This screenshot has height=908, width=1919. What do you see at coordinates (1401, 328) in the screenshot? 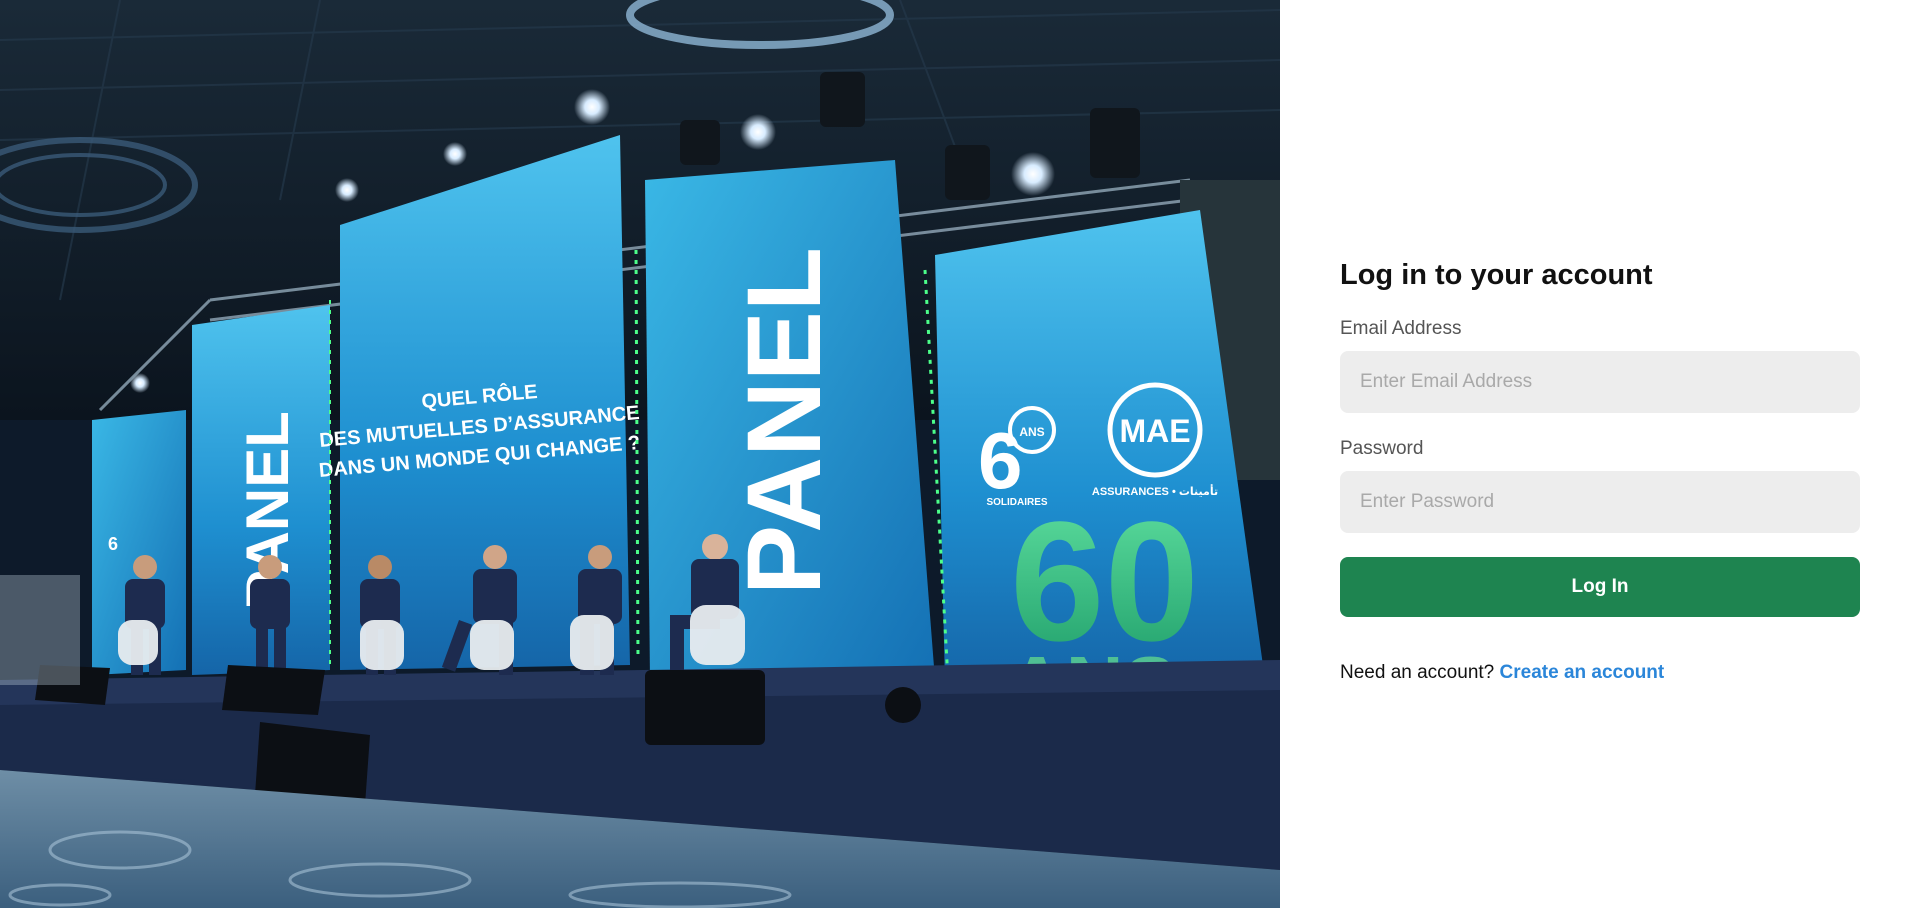
I see `email-label: Email Address` at bounding box center [1401, 328].